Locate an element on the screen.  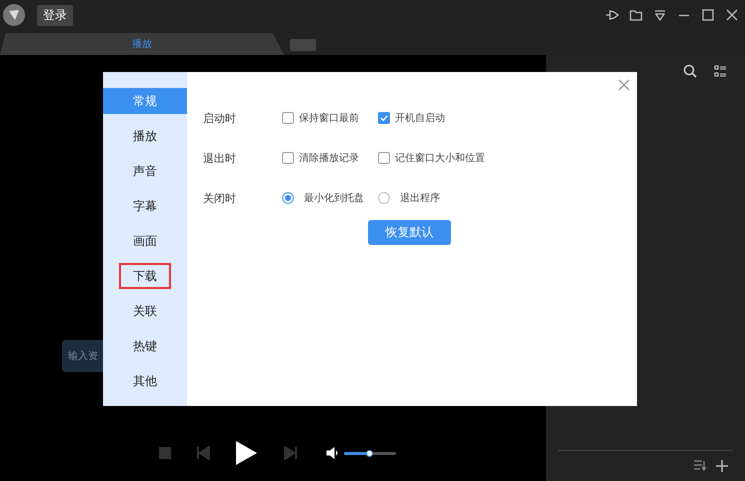
nav-item: 画面 is located at coordinates (145, 241).